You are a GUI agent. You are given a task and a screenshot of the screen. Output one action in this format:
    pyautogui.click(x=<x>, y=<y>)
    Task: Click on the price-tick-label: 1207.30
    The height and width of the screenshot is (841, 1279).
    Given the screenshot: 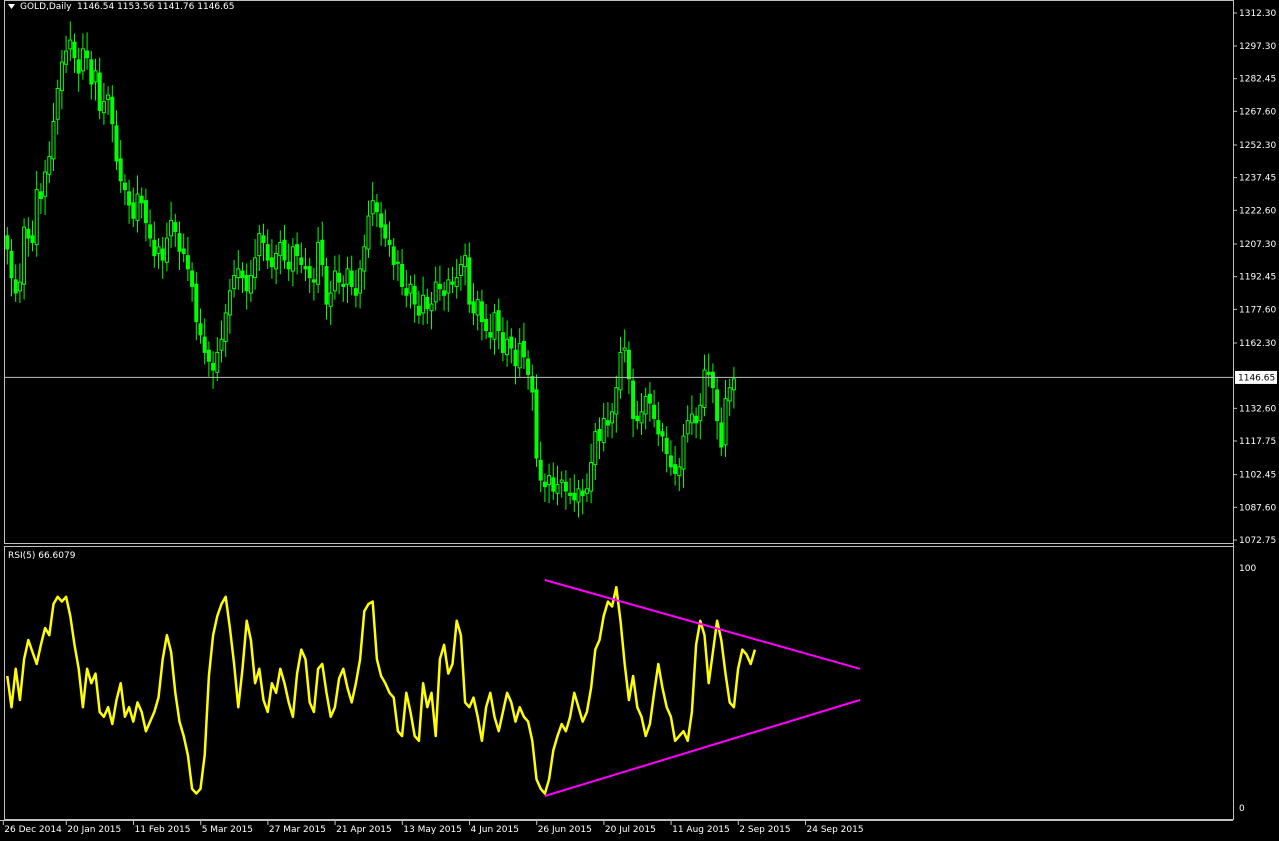 What is the action you would take?
    pyautogui.click(x=1257, y=245)
    